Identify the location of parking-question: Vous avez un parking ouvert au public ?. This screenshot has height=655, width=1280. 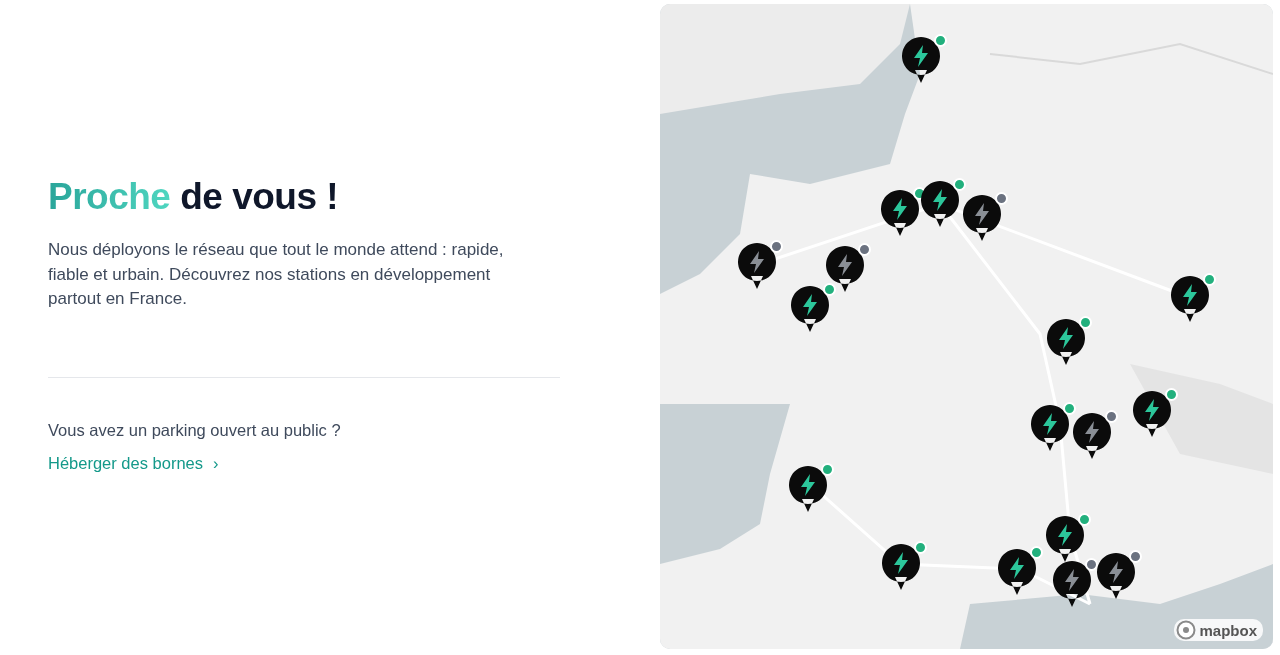
(195, 430).